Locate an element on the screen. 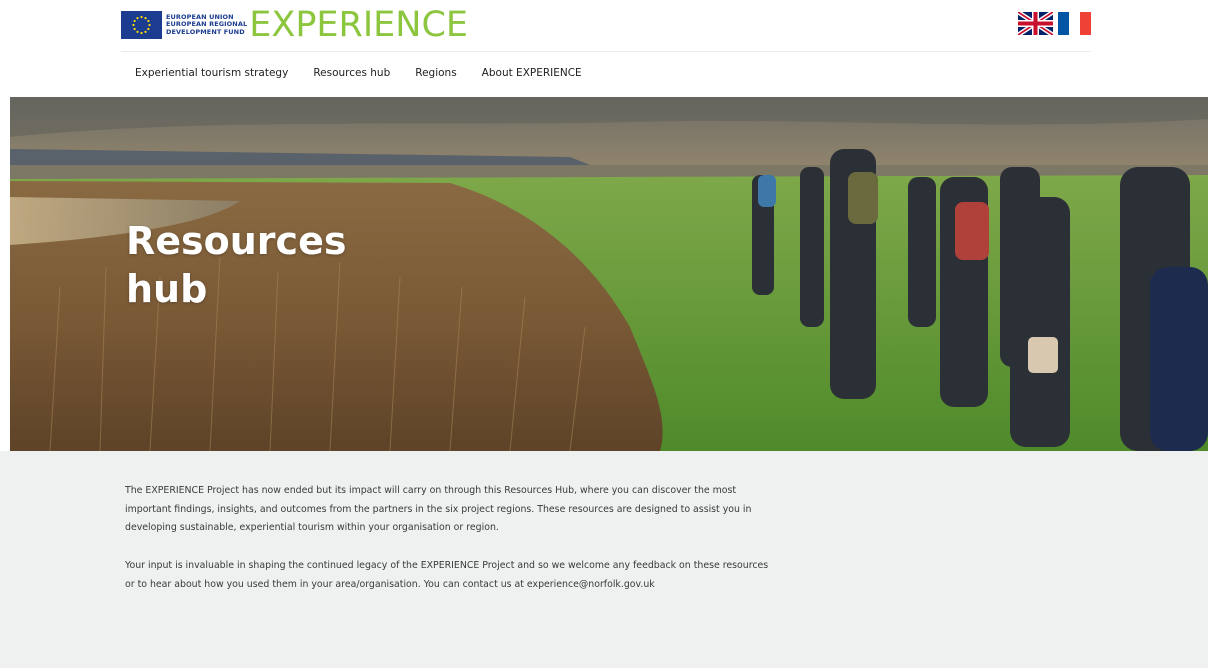 This screenshot has width=1208, height=668. page-title-line1: Resources is located at coordinates (236, 241).